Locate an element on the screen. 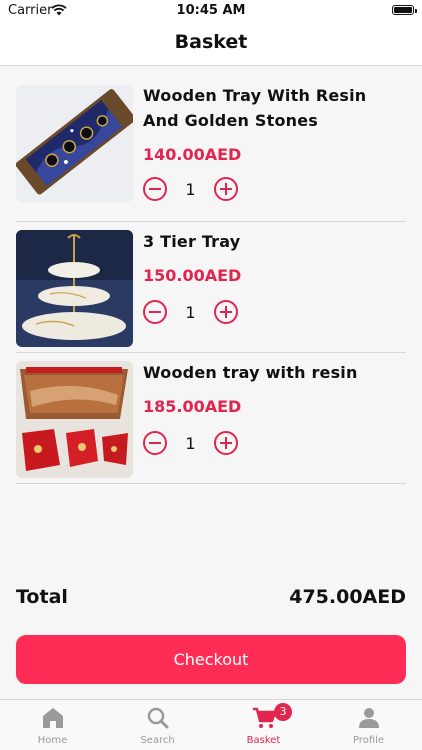  search-icon is located at coordinates (158, 718).